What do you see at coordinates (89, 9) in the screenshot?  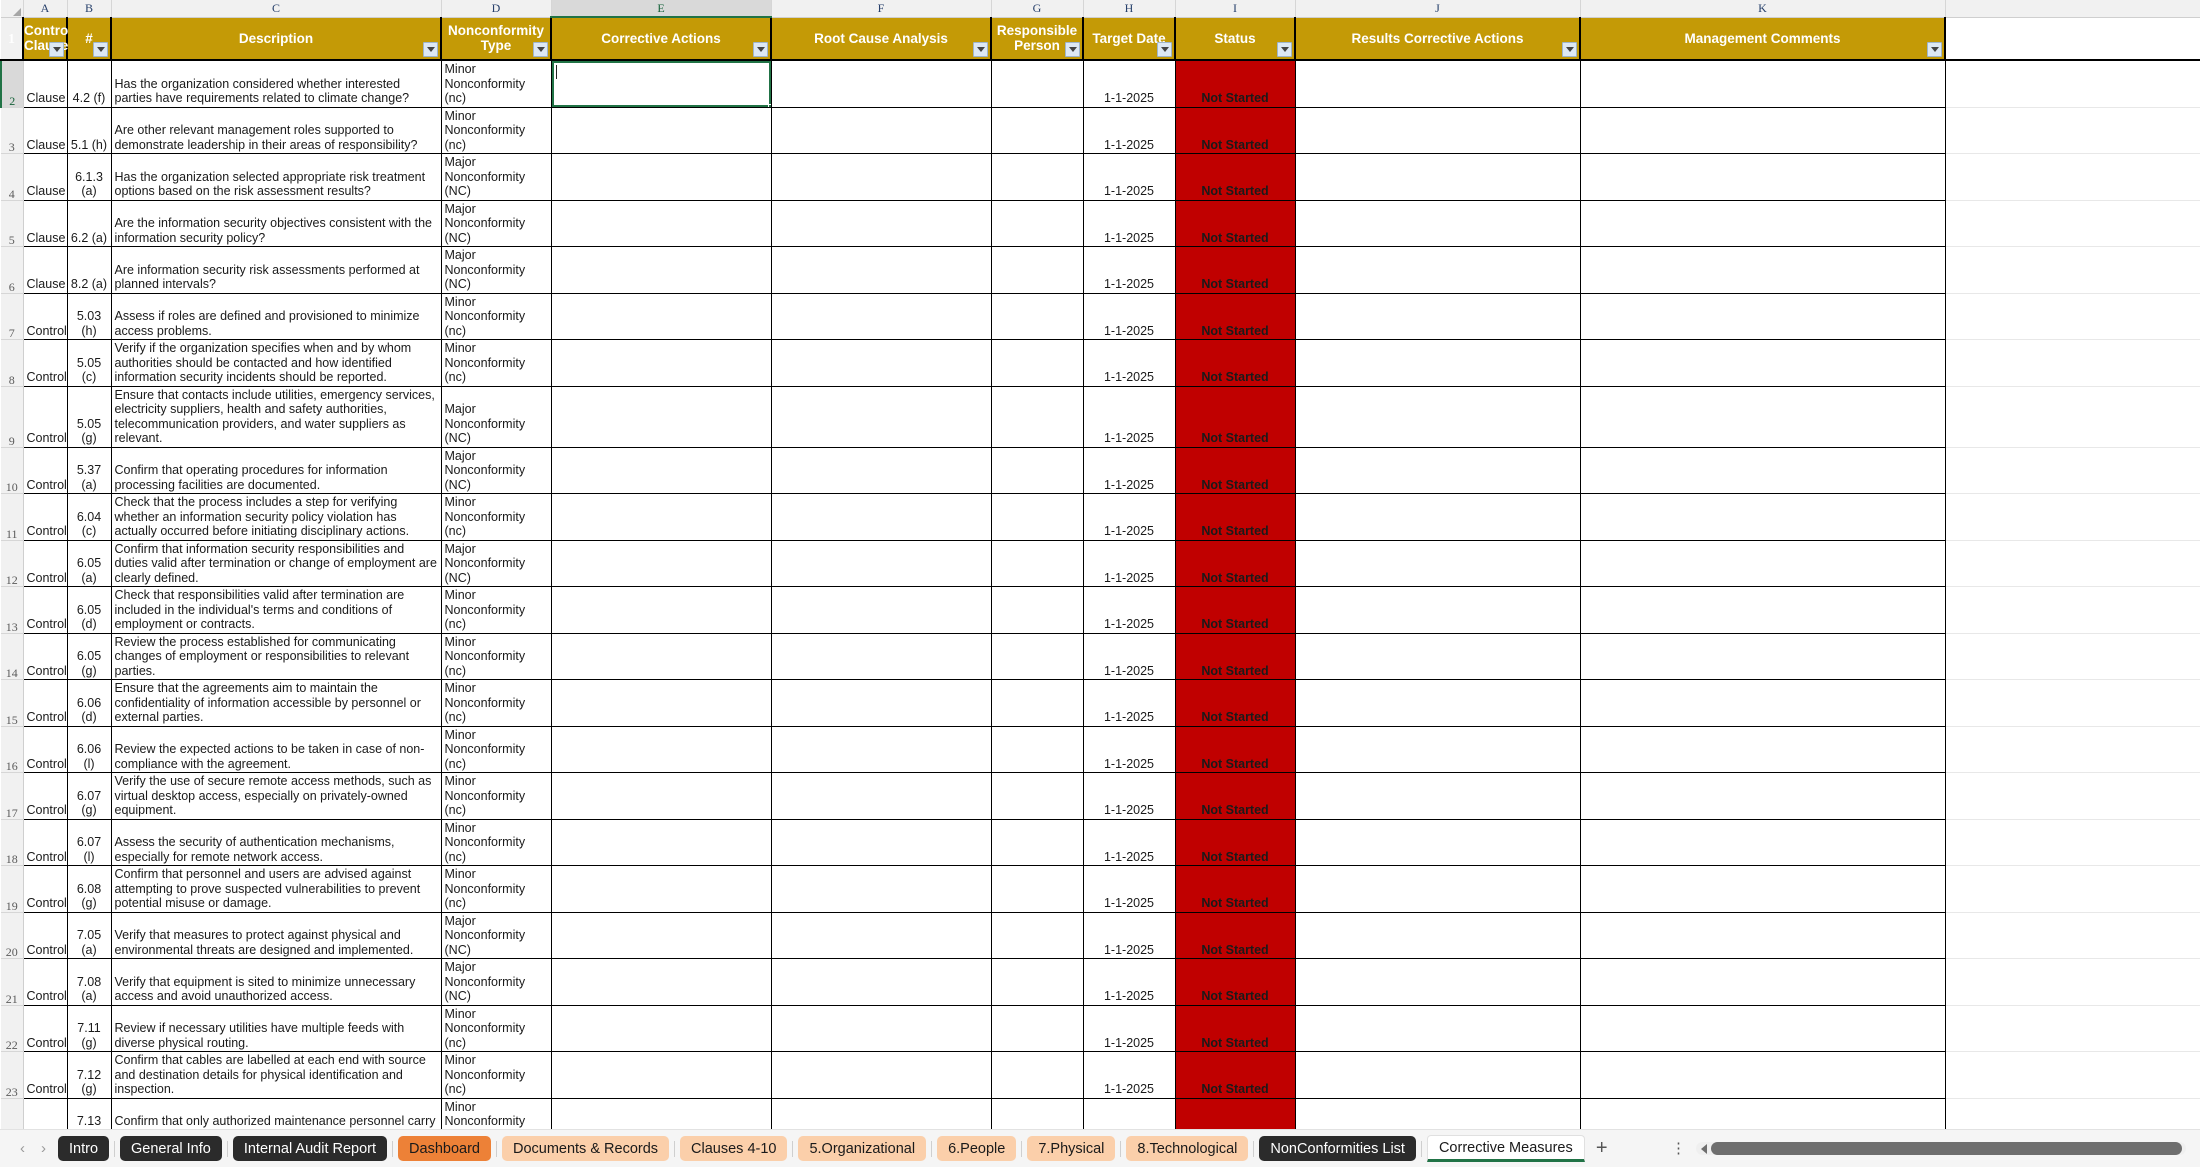 I see `column-header-b: B` at bounding box center [89, 9].